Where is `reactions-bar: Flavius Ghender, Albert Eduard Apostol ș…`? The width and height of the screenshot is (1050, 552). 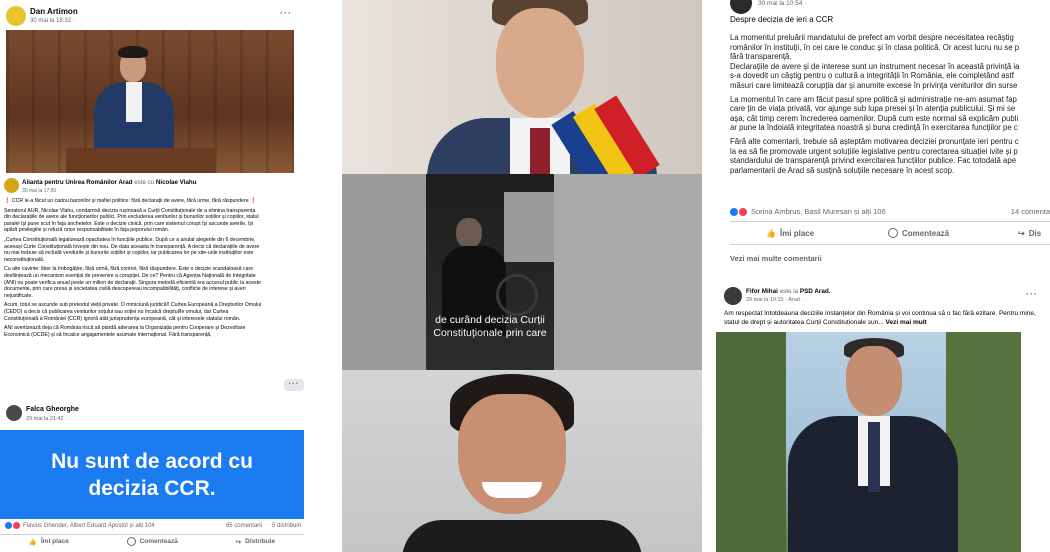 reactions-bar: Flavius Ghender, Albert Eduard Apostol ș… is located at coordinates (153, 525).